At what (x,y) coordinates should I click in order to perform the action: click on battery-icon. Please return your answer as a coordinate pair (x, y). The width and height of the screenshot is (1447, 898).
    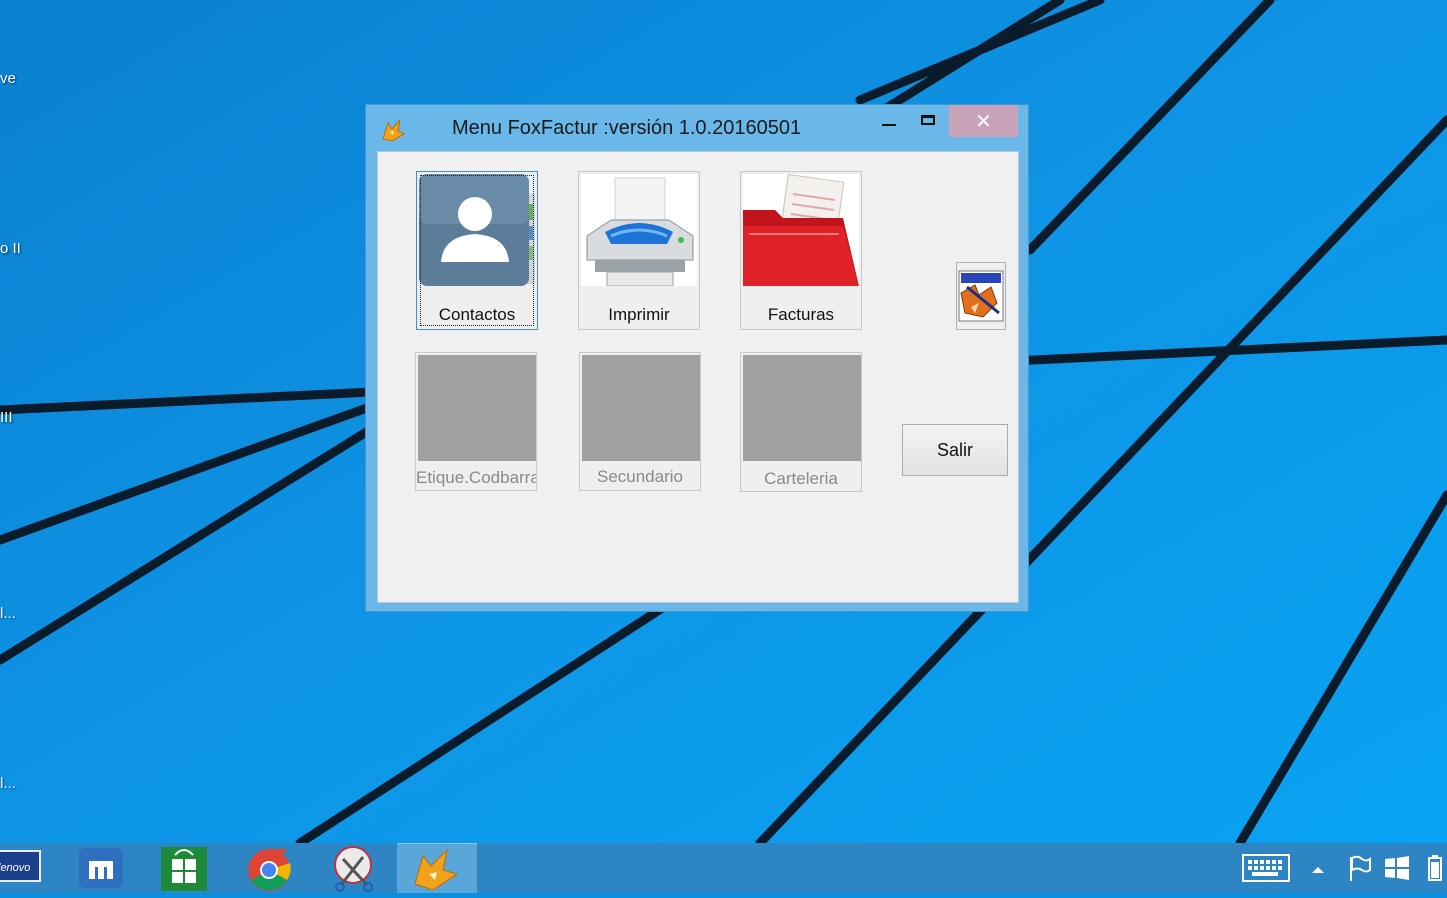
    Looking at the image, I should click on (1435, 868).